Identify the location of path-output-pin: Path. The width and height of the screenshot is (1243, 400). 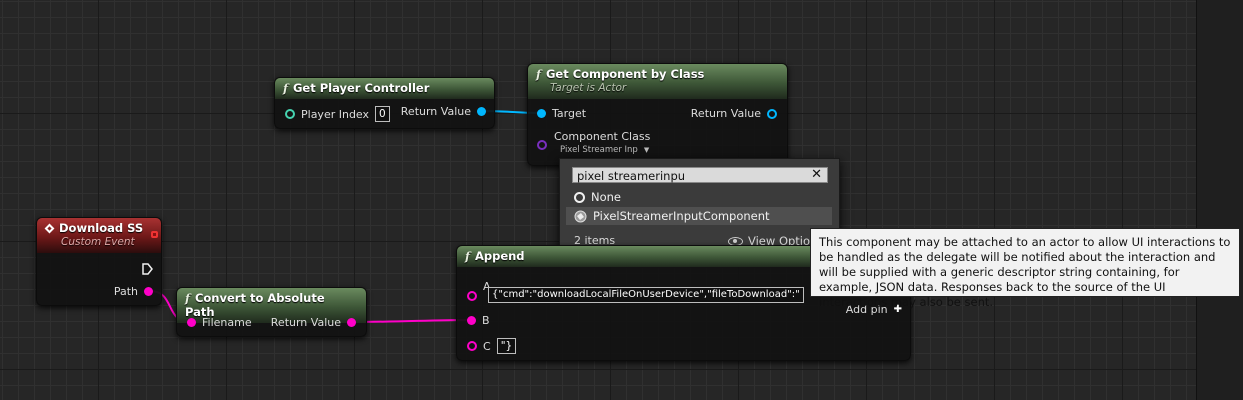
(133, 291).